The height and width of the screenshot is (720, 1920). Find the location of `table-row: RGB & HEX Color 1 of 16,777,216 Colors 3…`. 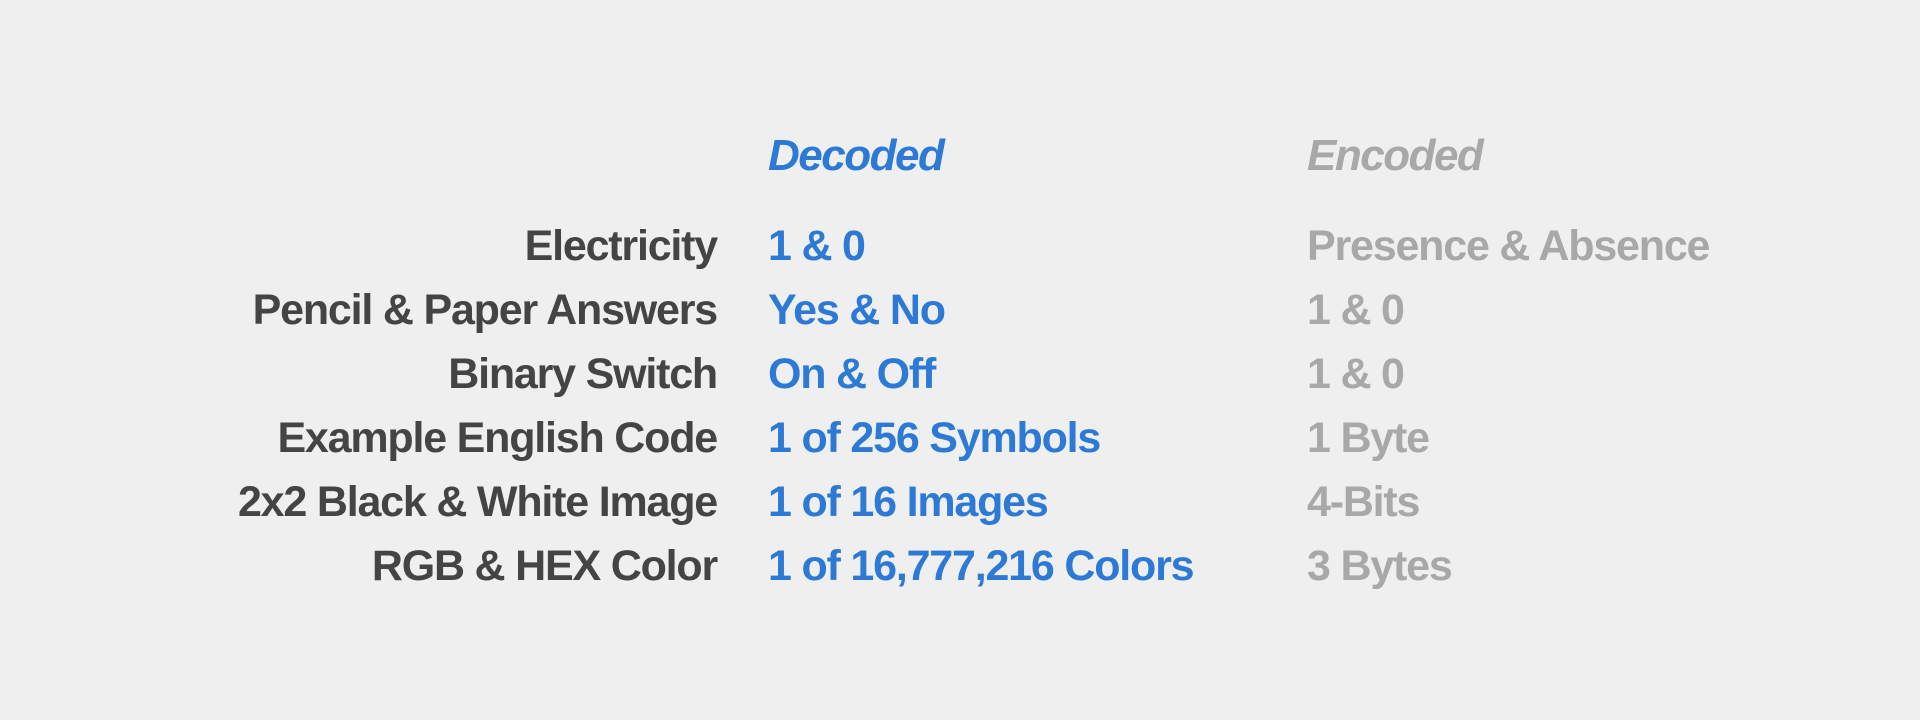

table-row: RGB & HEX Color 1 of 16,777,216 Colors 3… is located at coordinates (960, 566).